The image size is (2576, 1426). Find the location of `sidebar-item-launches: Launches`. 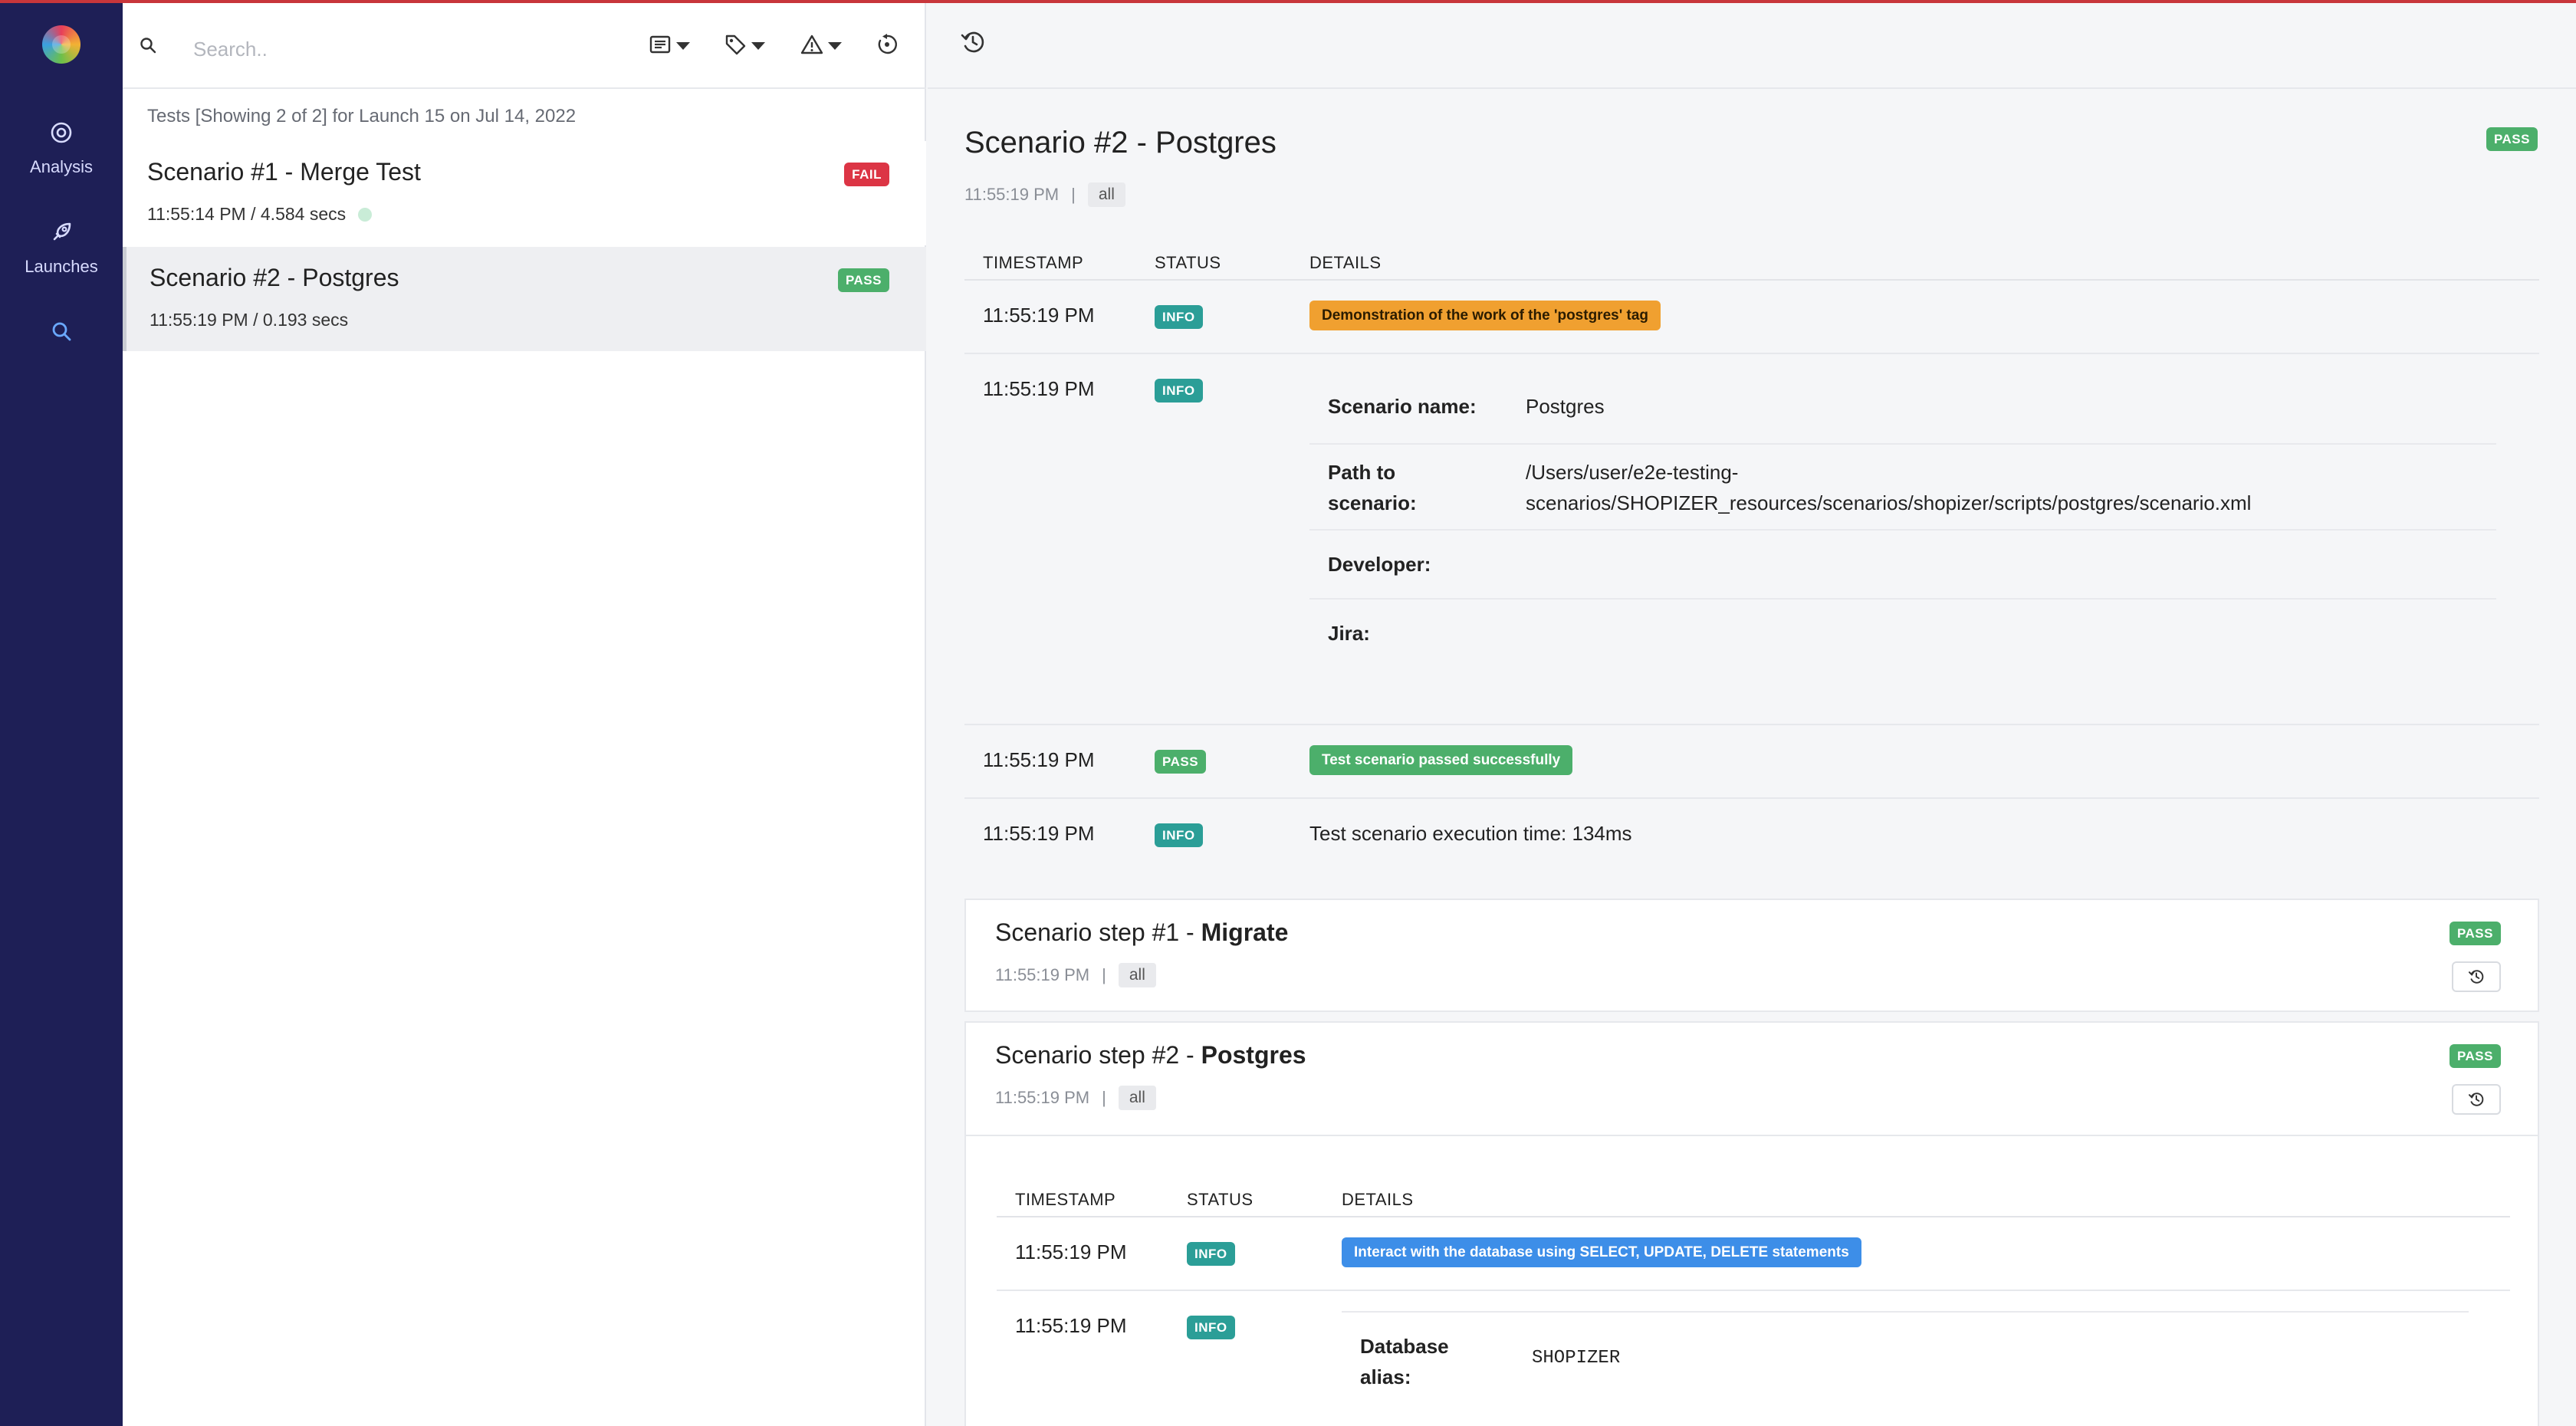

sidebar-item-launches: Launches is located at coordinates (62, 249).